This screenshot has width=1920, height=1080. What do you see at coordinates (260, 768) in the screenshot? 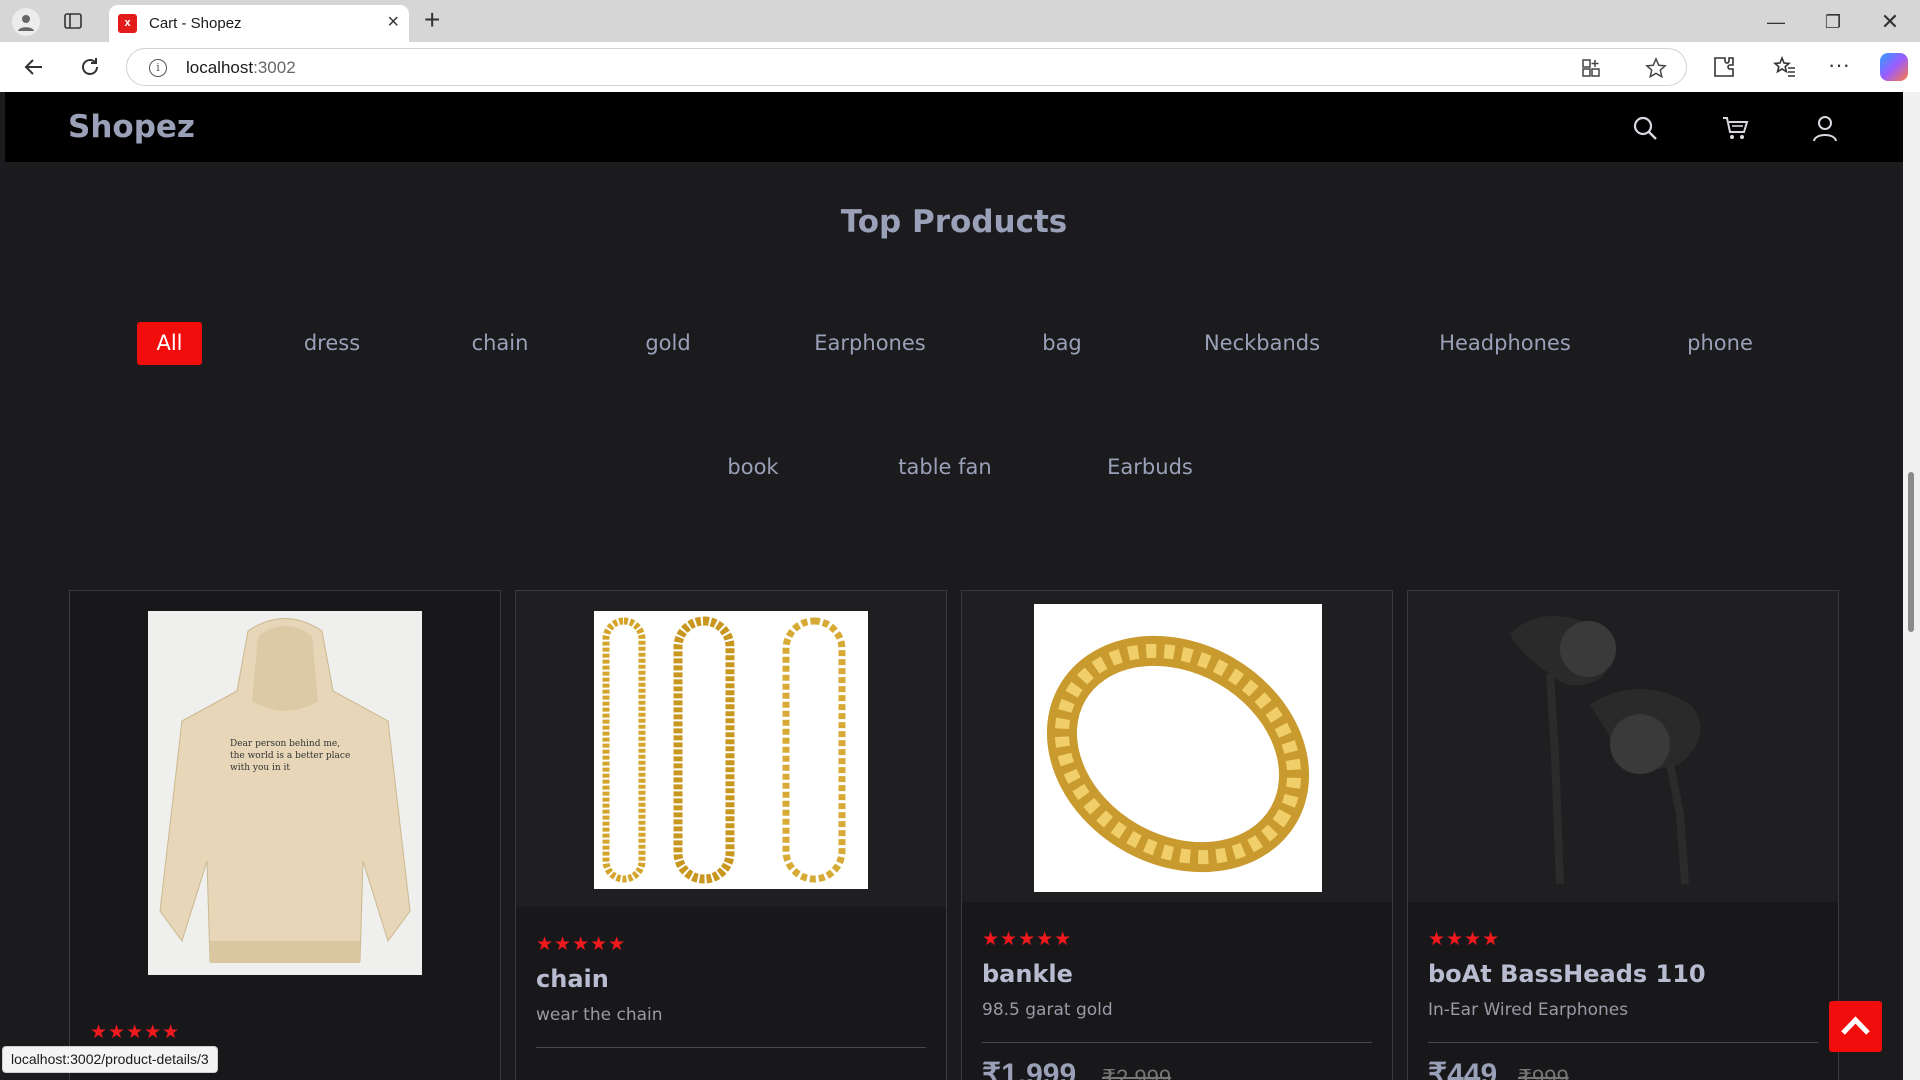
I see `svg-text: with you in it` at bounding box center [260, 768].